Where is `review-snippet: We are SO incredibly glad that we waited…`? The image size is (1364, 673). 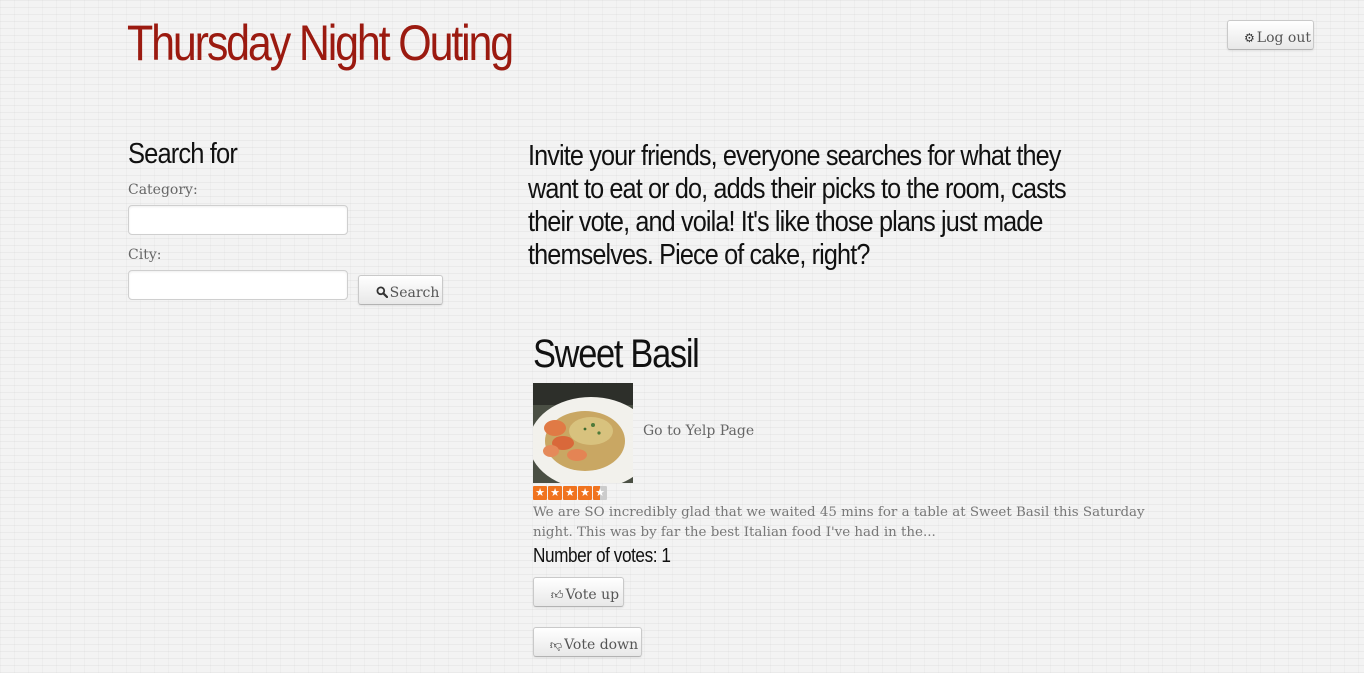 review-snippet: We are SO incredibly glad that we waited… is located at coordinates (839, 522).